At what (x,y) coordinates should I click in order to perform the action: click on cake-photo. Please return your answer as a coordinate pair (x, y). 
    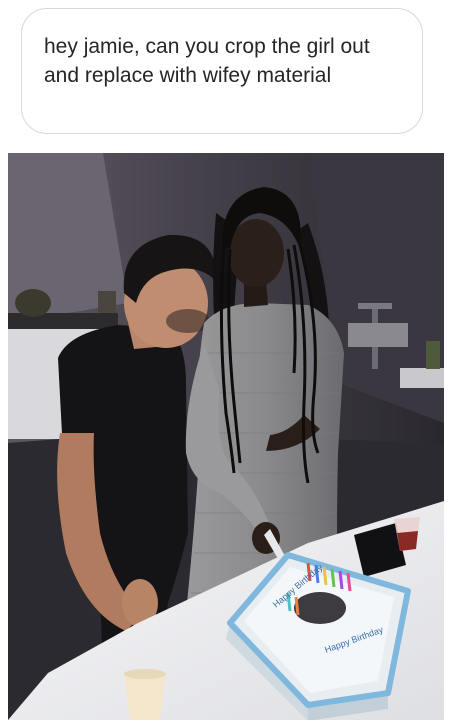
    Looking at the image, I should click on (320, 608).